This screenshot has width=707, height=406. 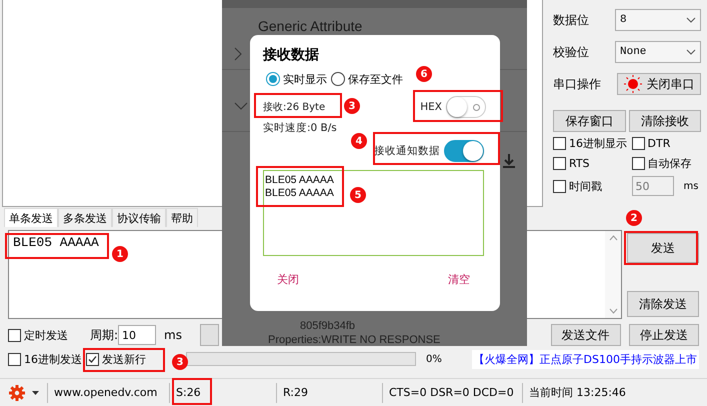 What do you see at coordinates (571, 20) in the screenshot?
I see `field-label: 数据位` at bounding box center [571, 20].